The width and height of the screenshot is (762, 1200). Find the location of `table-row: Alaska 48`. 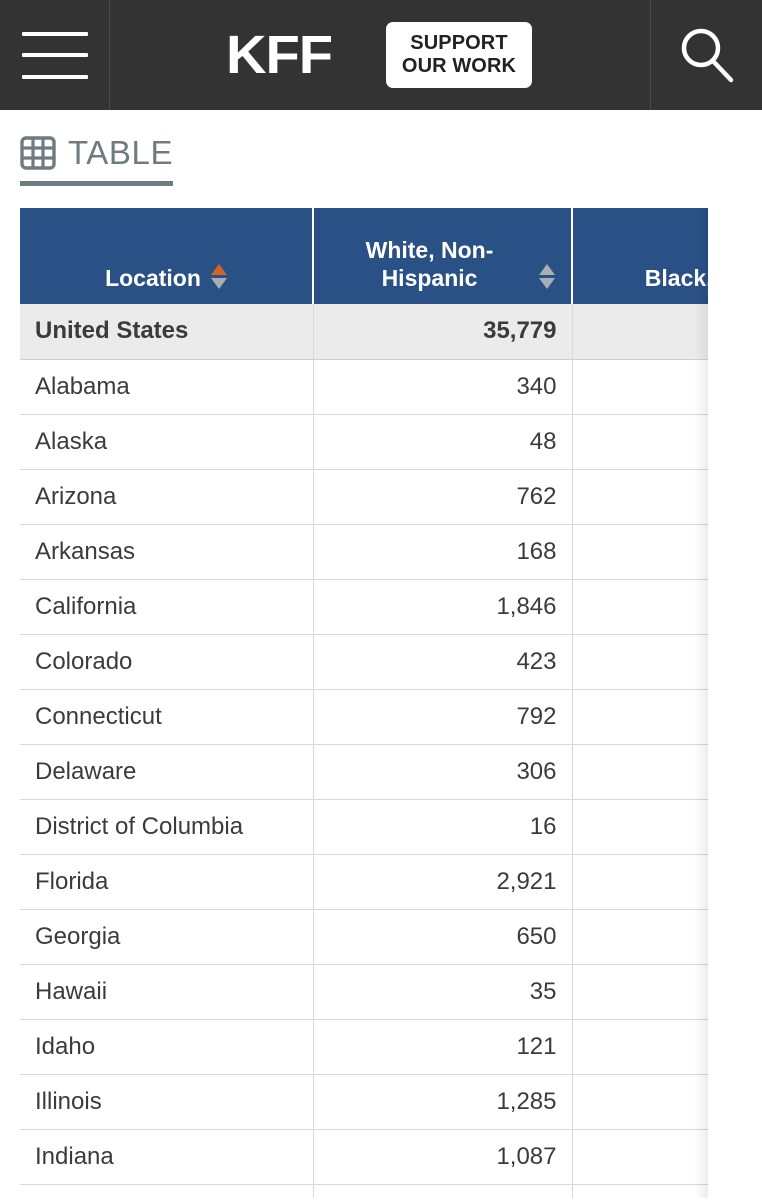

table-row: Alaska 48 is located at coordinates (364, 442).